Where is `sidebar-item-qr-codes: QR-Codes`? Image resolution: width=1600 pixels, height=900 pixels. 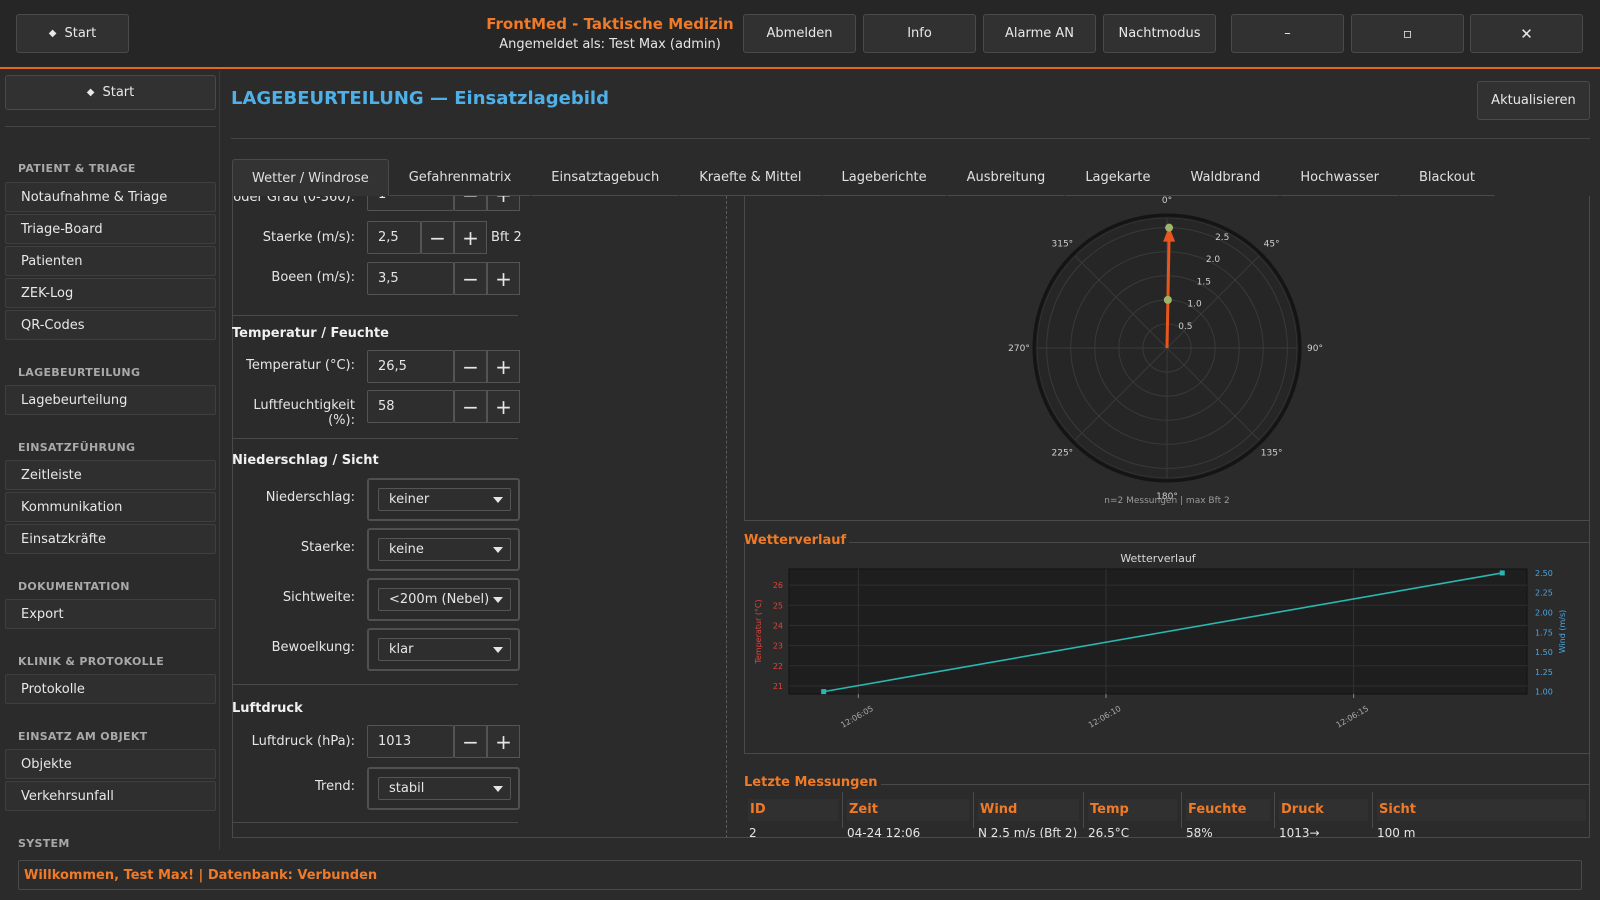
sidebar-item-qr-codes: QR-Codes is located at coordinates (110, 325).